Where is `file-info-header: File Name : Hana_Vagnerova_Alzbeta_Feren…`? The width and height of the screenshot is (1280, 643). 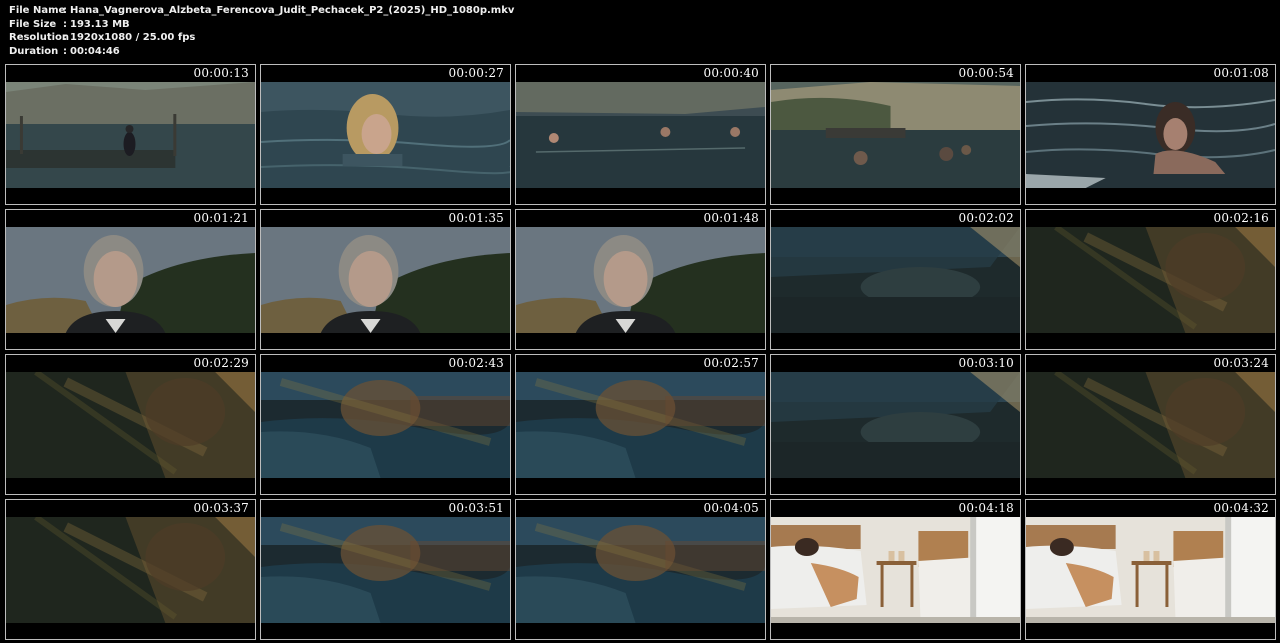
file-info-header: File Name : Hana_Vagnerova_Alzbeta_Feren… is located at coordinates (261, 31).